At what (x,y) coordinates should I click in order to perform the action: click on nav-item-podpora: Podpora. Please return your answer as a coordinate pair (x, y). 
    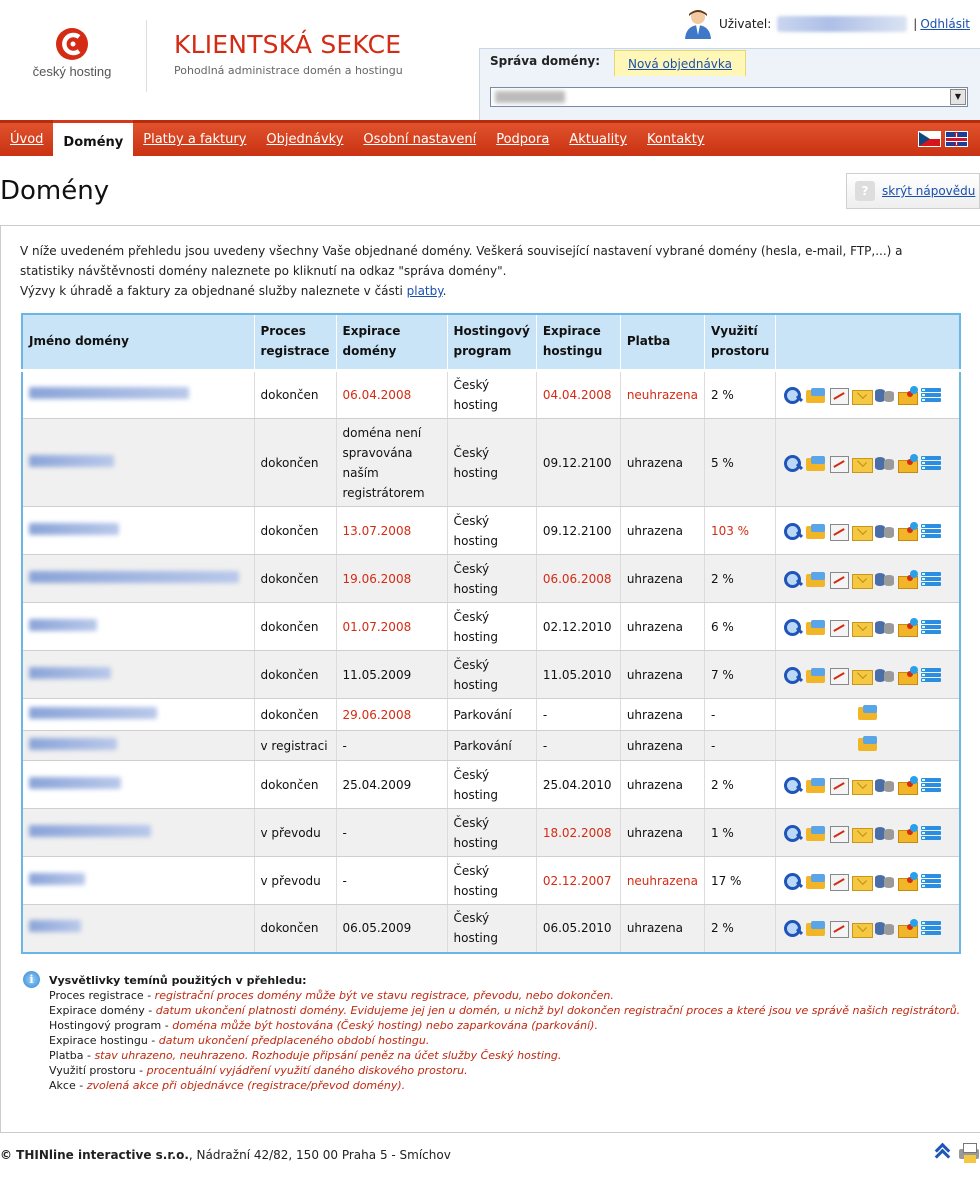
    Looking at the image, I should click on (522, 139).